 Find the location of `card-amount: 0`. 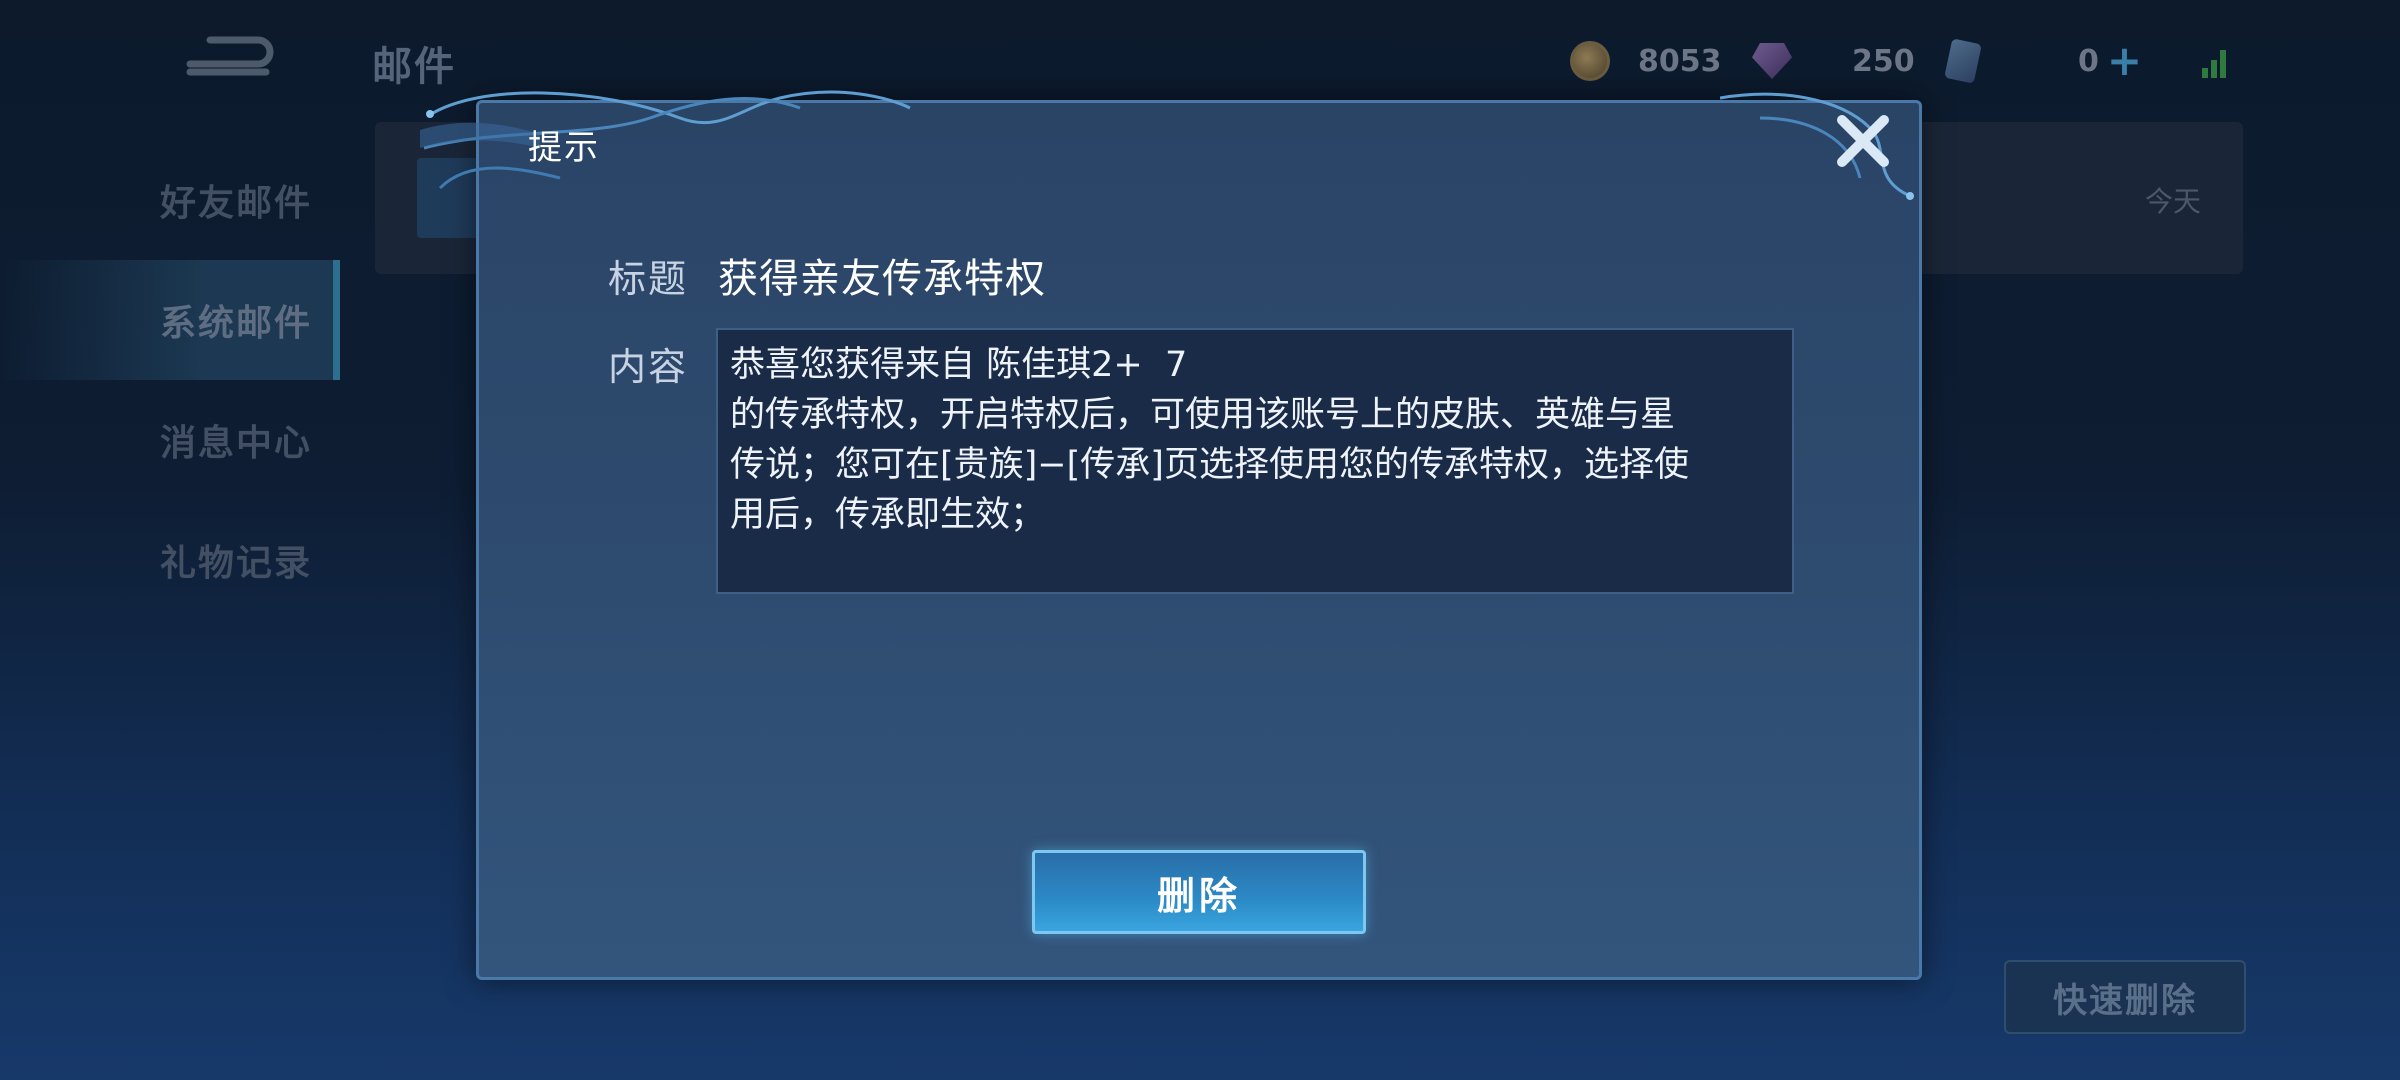

card-amount: 0 is located at coordinates (2088, 61).